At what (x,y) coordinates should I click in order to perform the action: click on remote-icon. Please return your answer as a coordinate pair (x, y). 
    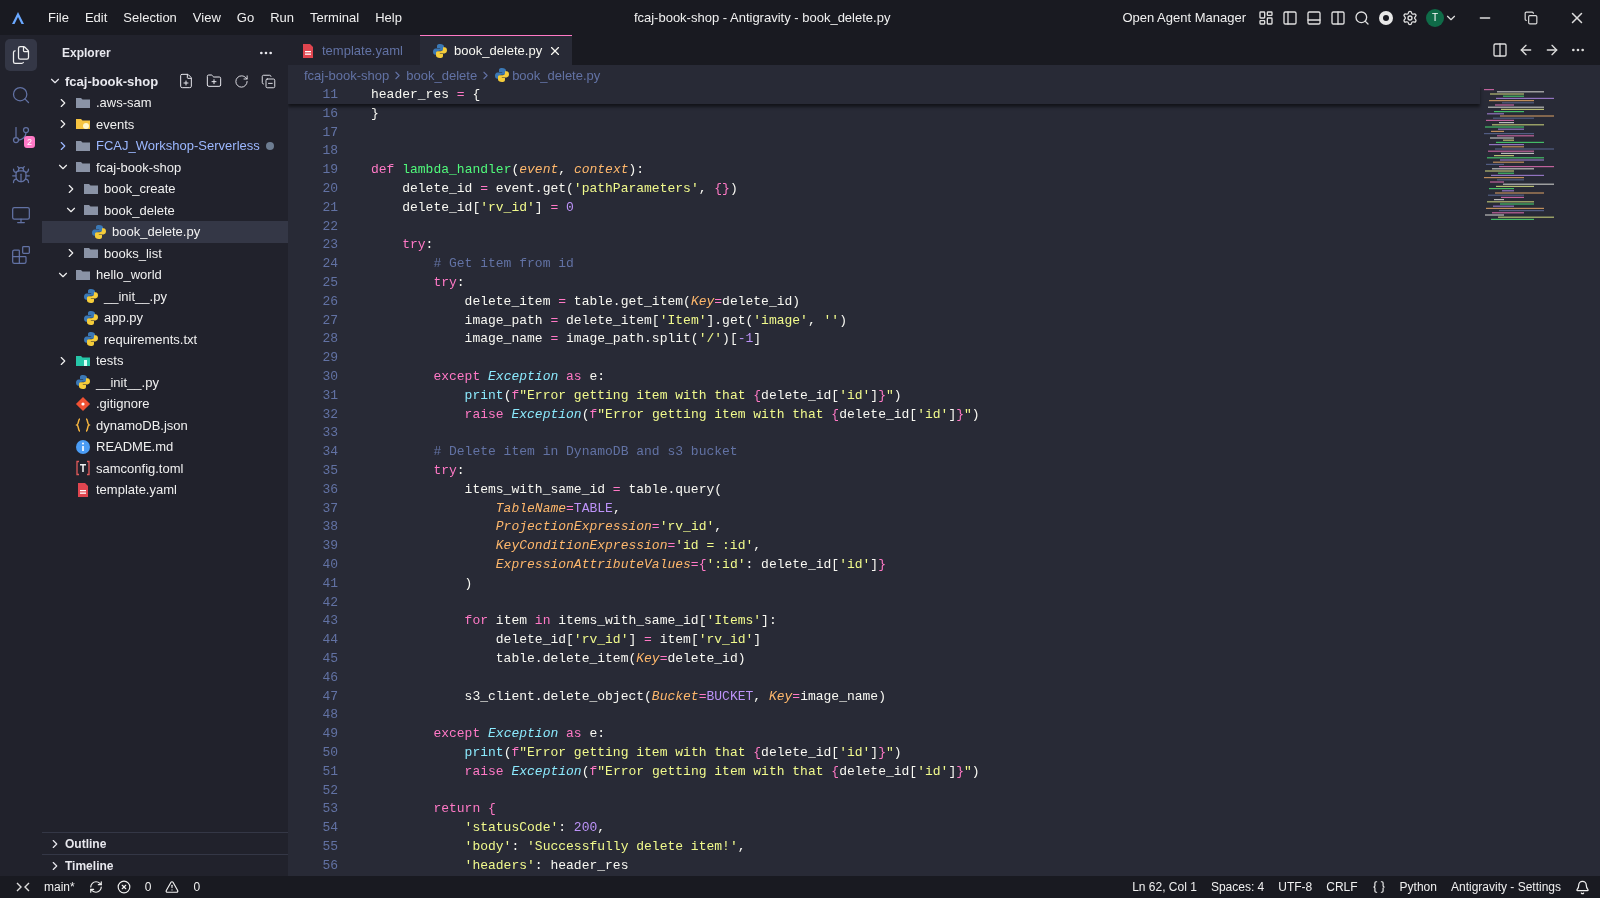
    Looking at the image, I should click on (23, 887).